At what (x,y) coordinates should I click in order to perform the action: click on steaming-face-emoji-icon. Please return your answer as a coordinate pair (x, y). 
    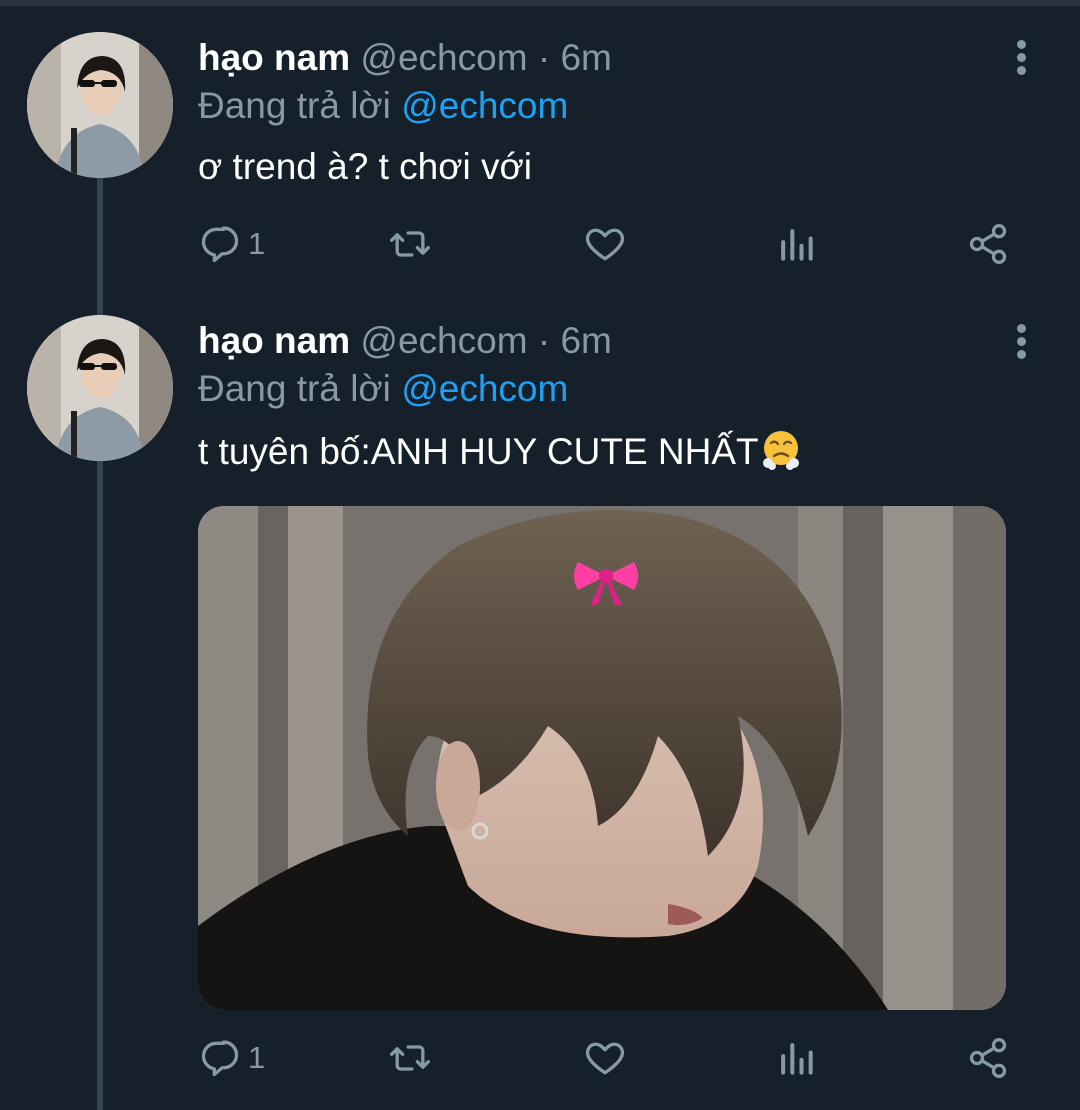
    Looking at the image, I should click on (780, 450).